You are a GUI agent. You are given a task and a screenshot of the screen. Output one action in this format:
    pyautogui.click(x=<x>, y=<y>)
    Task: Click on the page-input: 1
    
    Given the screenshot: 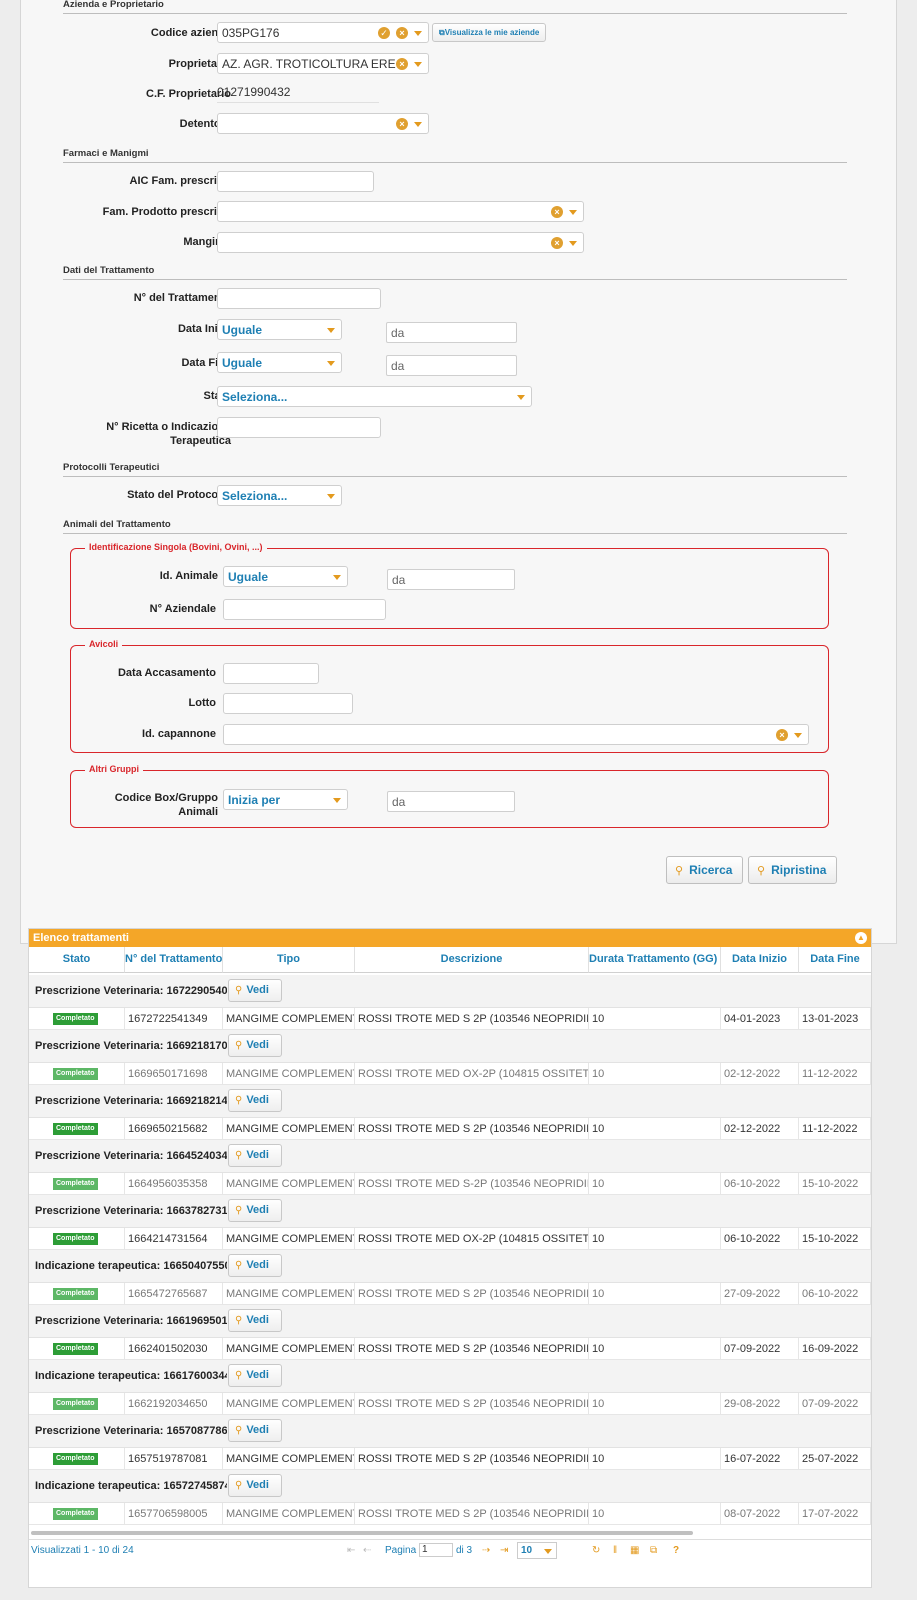 What is the action you would take?
    pyautogui.click(x=436, y=1550)
    